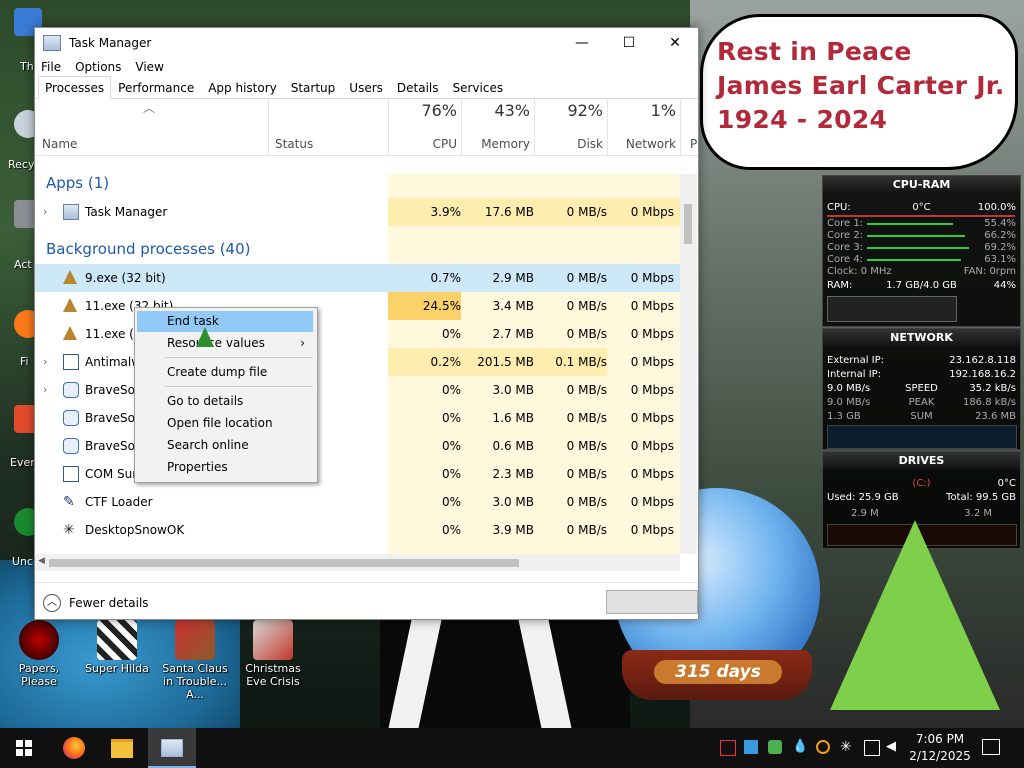 This screenshot has height=768, width=1024. I want to click on column-memory: Memory, so click(505, 144).